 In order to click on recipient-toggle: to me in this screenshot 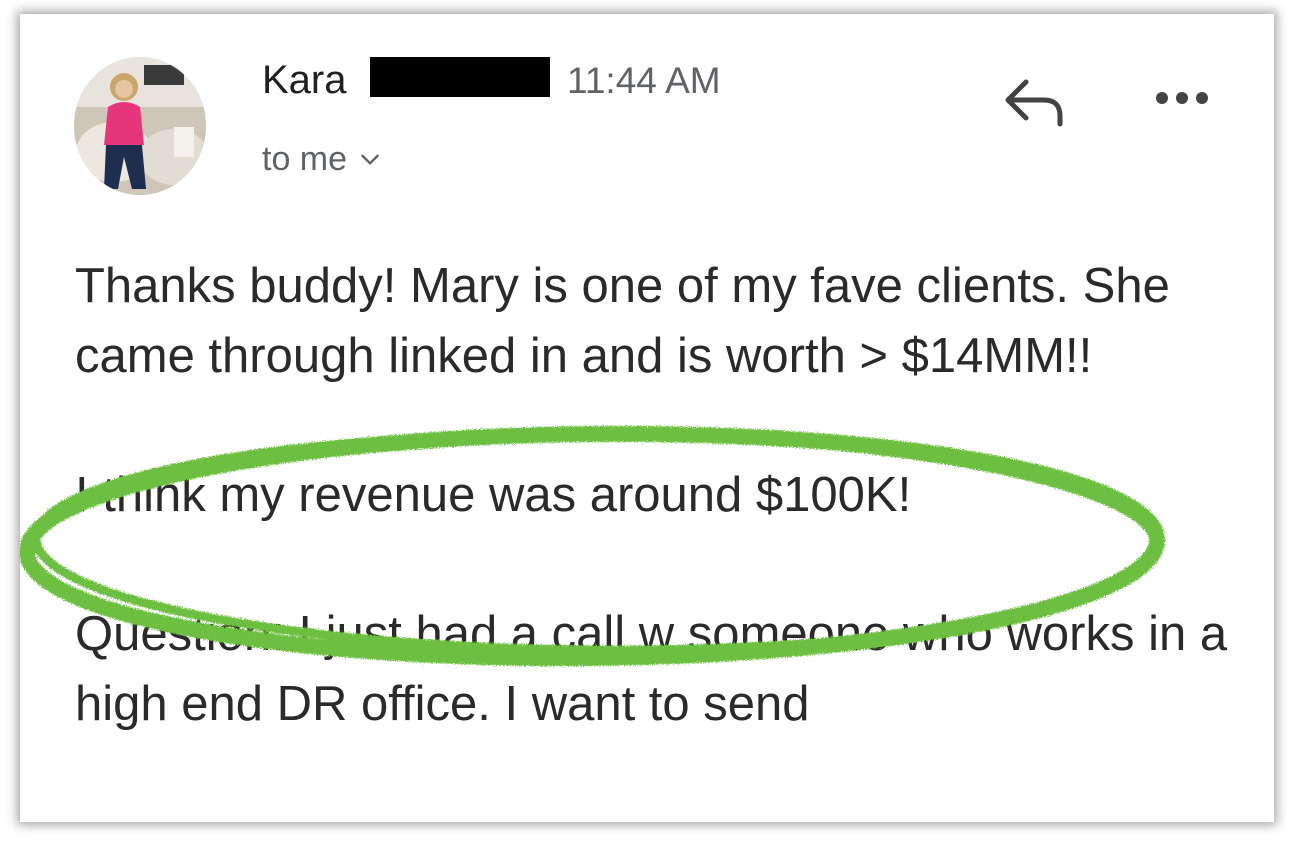, I will do `click(322, 159)`.